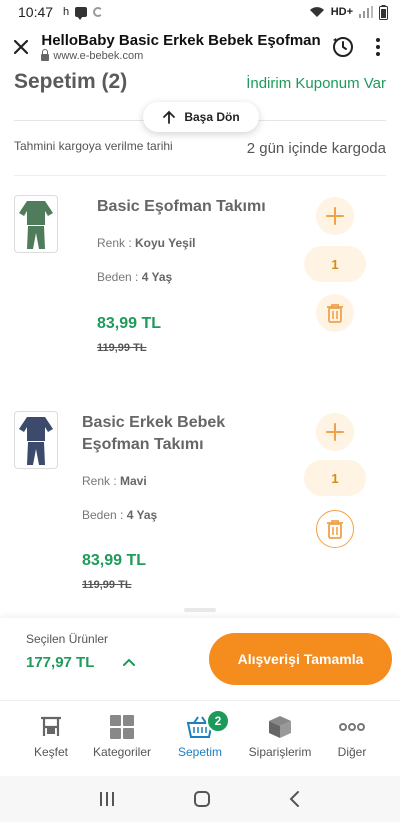 This screenshot has width=400, height=822. Describe the element at coordinates (316, 12) in the screenshot. I see `wifi-icon` at that location.